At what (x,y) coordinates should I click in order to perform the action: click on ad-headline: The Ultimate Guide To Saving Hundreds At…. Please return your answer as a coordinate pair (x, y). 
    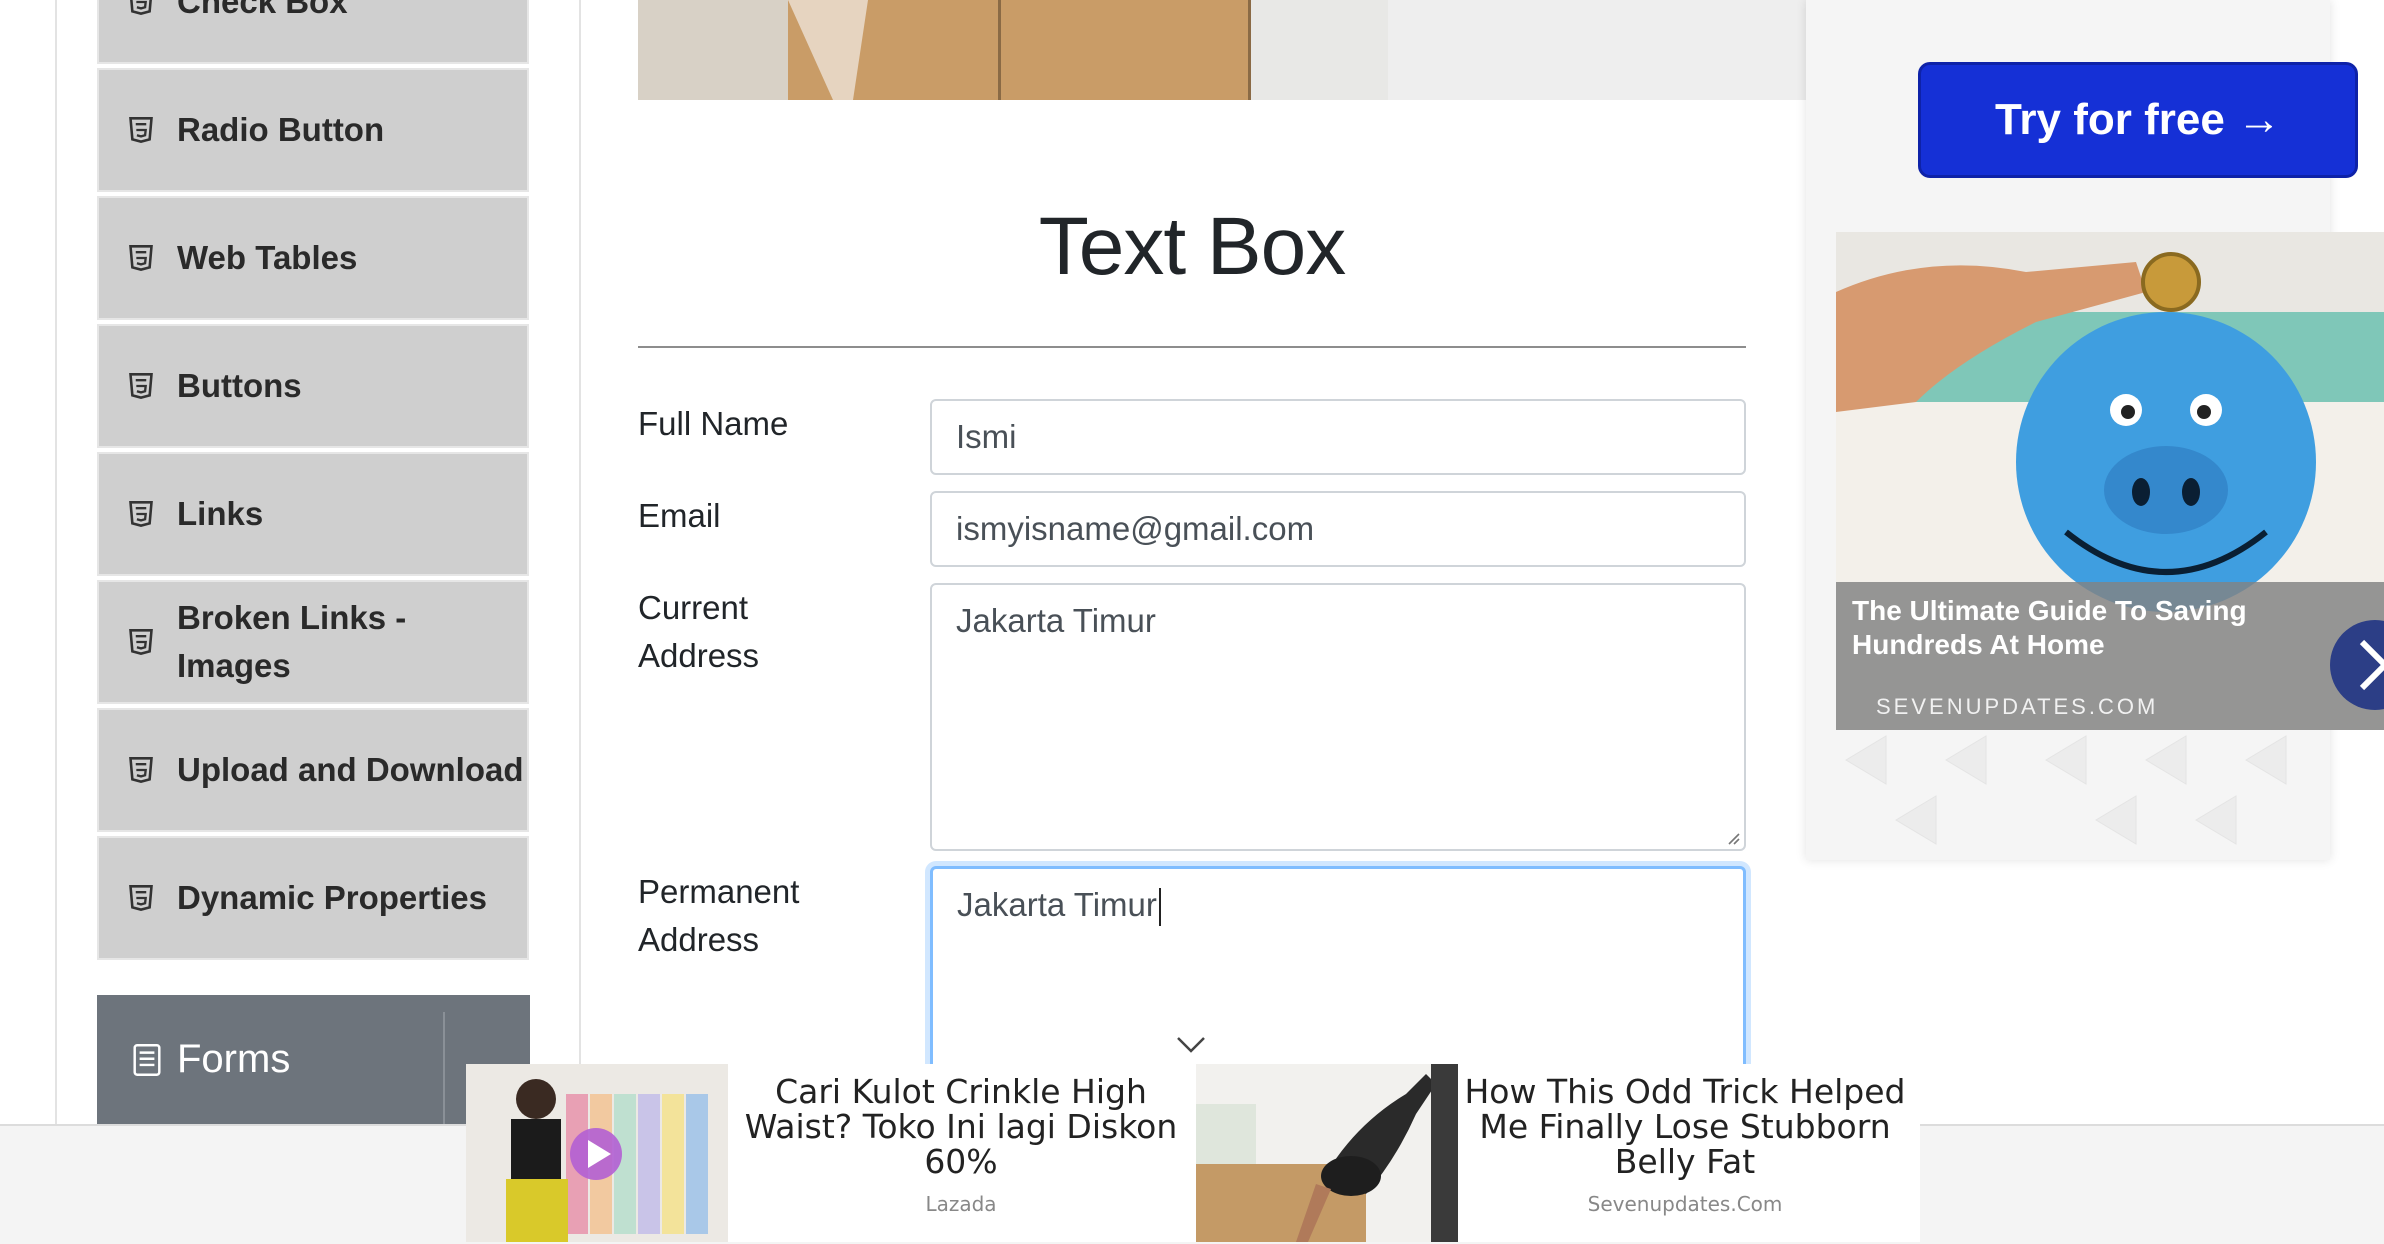
    Looking at the image, I should click on (2049, 627).